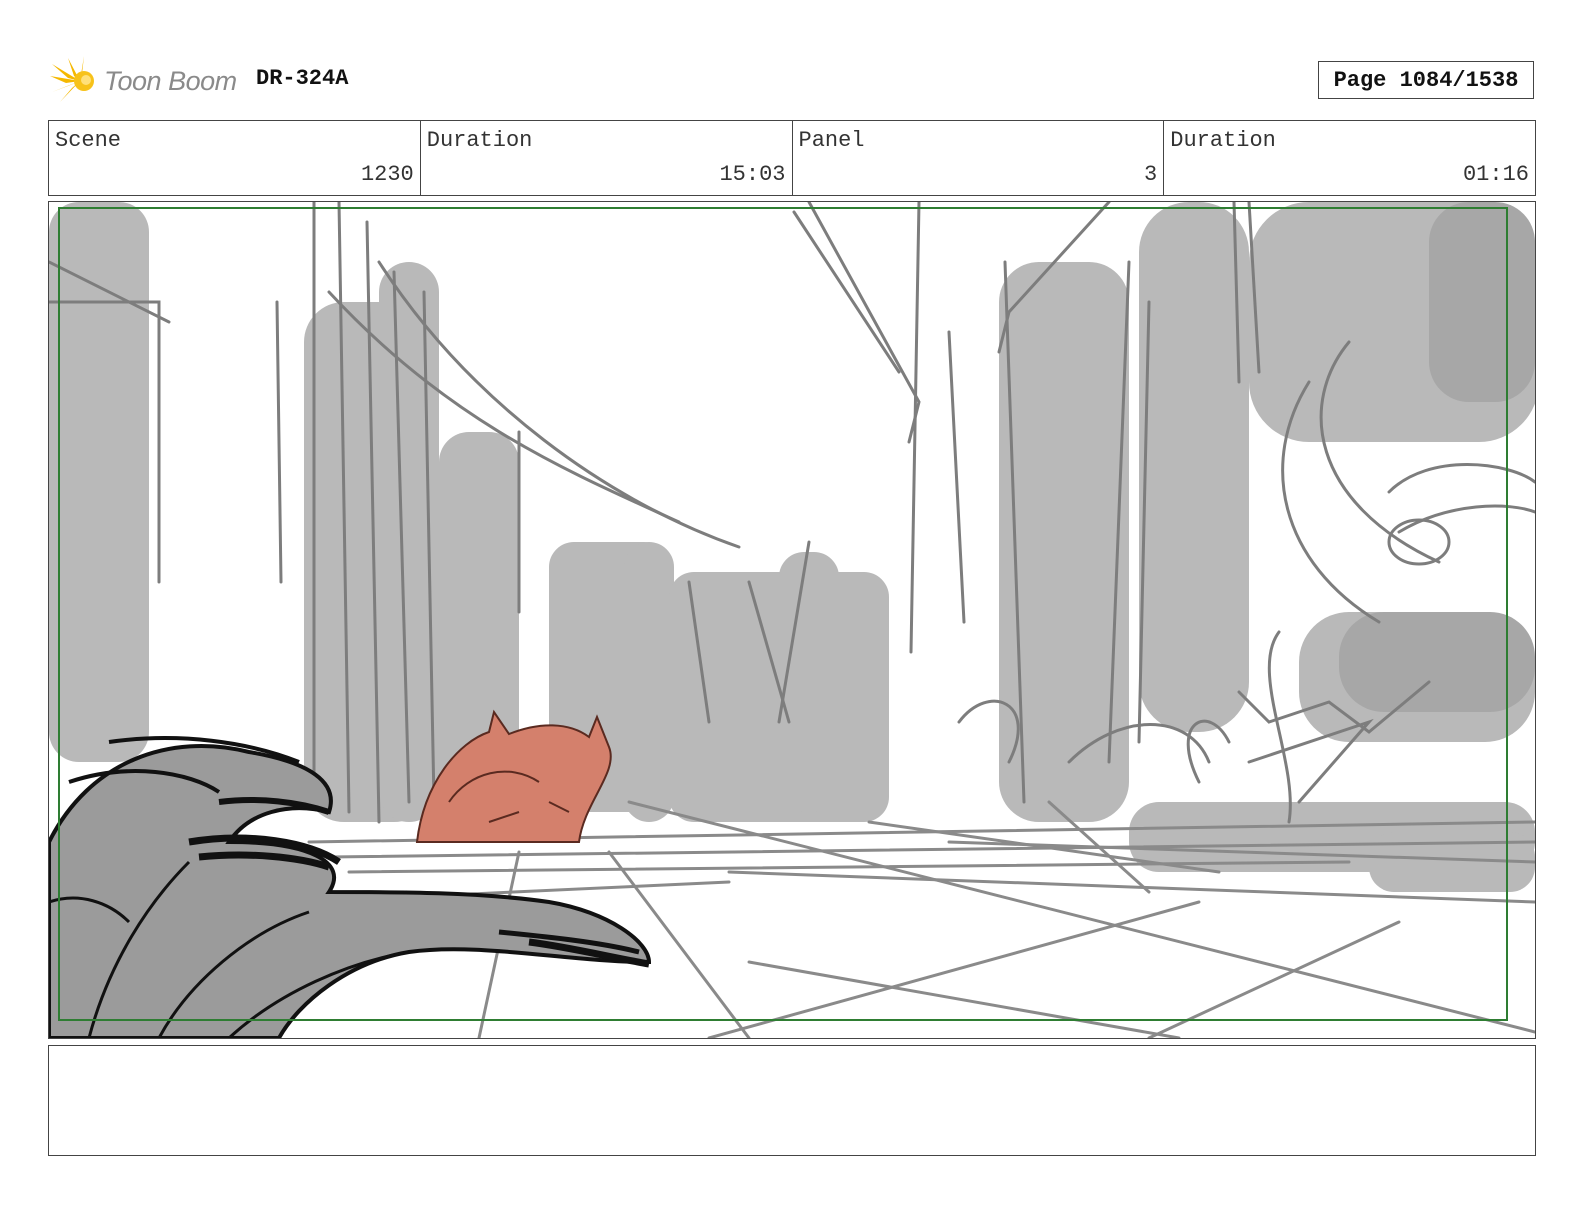 The height and width of the screenshot is (1224, 1584). What do you see at coordinates (979, 158) in the screenshot?
I see `panel-cell: Panel 3` at bounding box center [979, 158].